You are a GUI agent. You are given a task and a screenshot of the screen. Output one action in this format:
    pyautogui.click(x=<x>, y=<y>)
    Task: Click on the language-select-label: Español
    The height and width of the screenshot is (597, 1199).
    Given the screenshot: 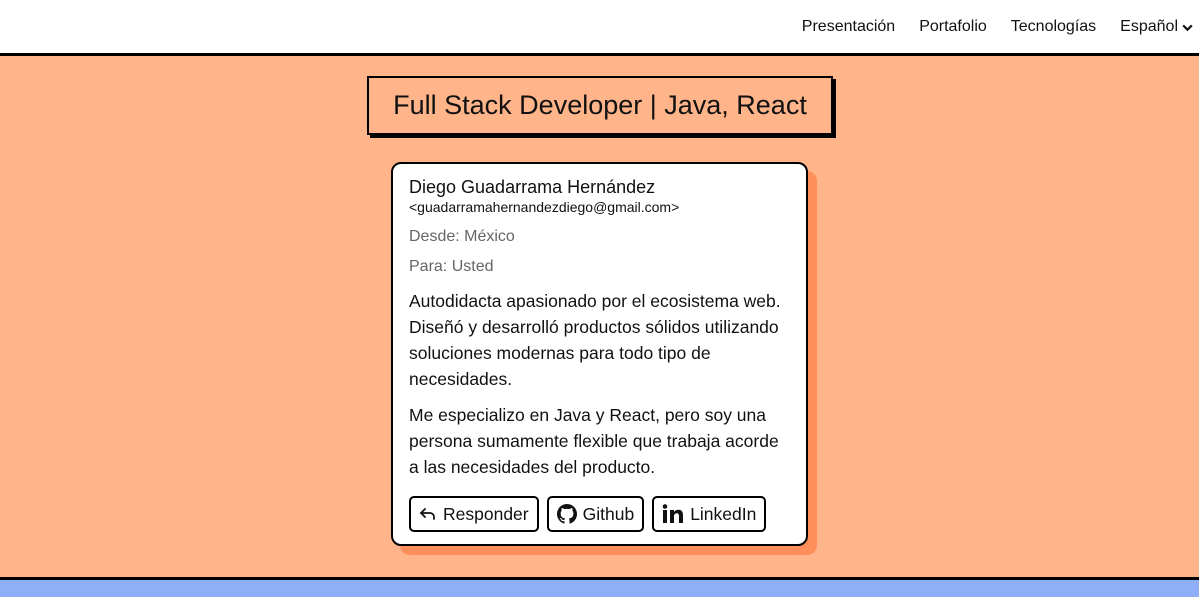 What is the action you would take?
    pyautogui.click(x=1149, y=26)
    